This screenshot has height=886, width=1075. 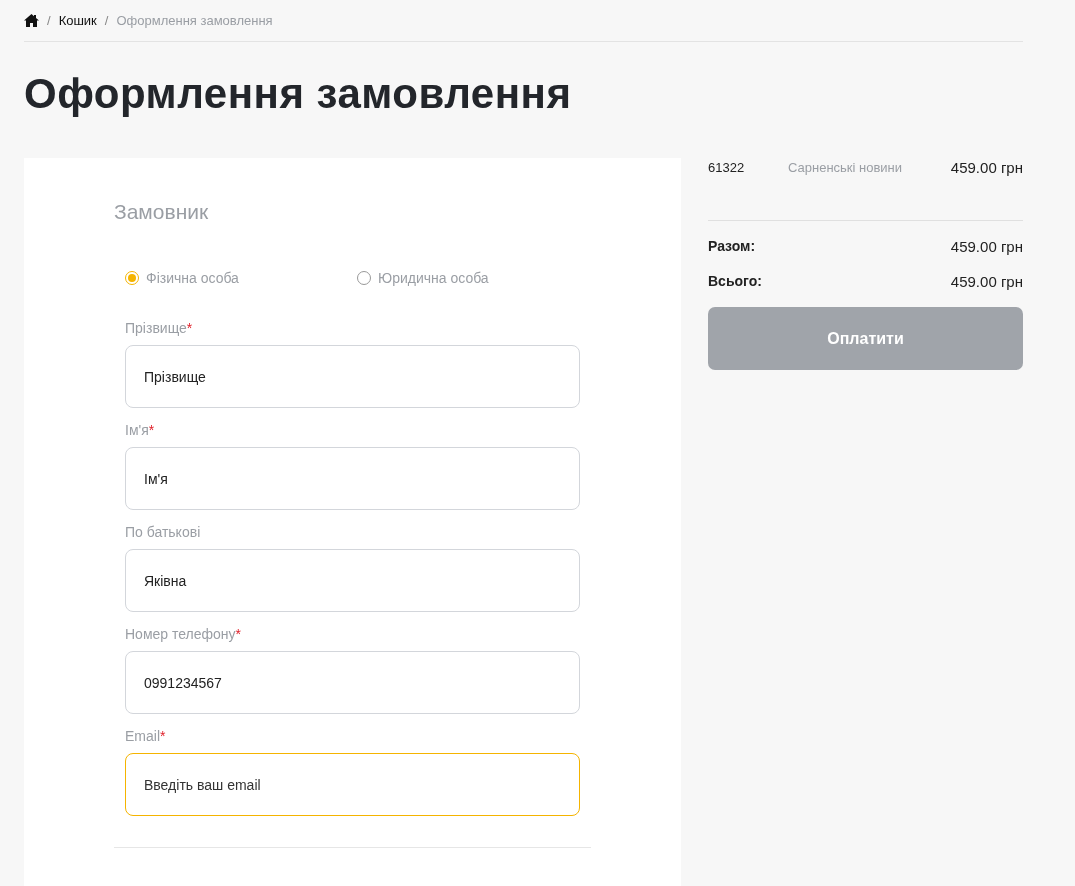 I want to click on field-label: Прізвище*, so click(x=159, y=328).